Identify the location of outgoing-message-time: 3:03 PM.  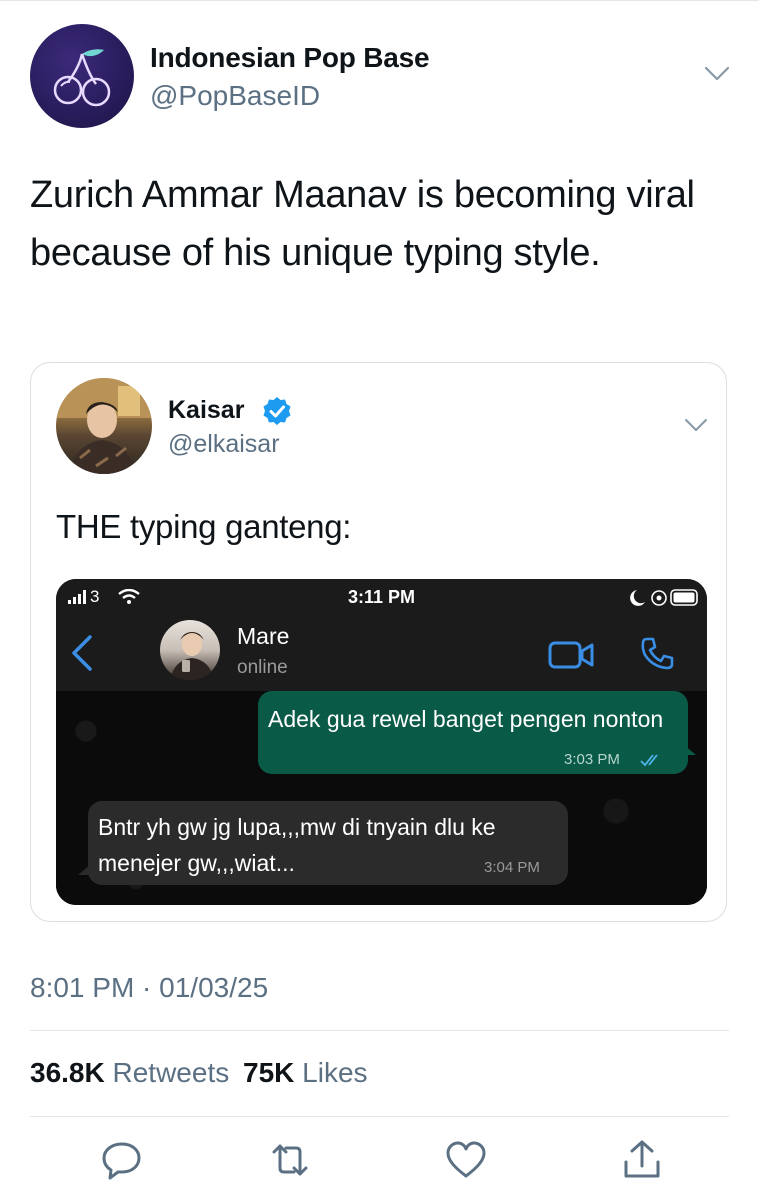
(592, 759).